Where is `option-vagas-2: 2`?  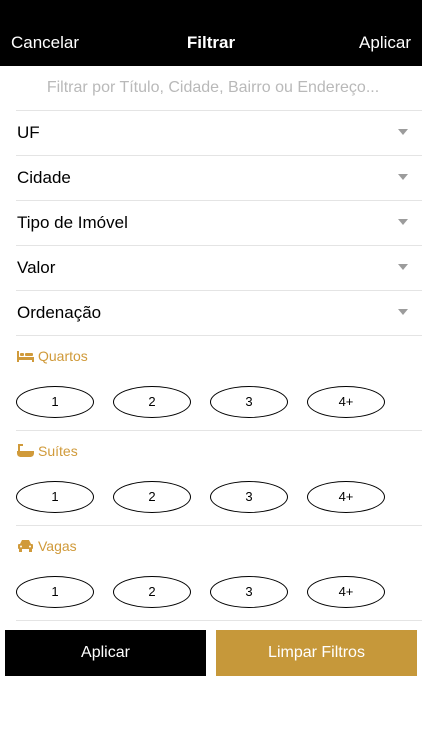 option-vagas-2: 2 is located at coordinates (152, 592).